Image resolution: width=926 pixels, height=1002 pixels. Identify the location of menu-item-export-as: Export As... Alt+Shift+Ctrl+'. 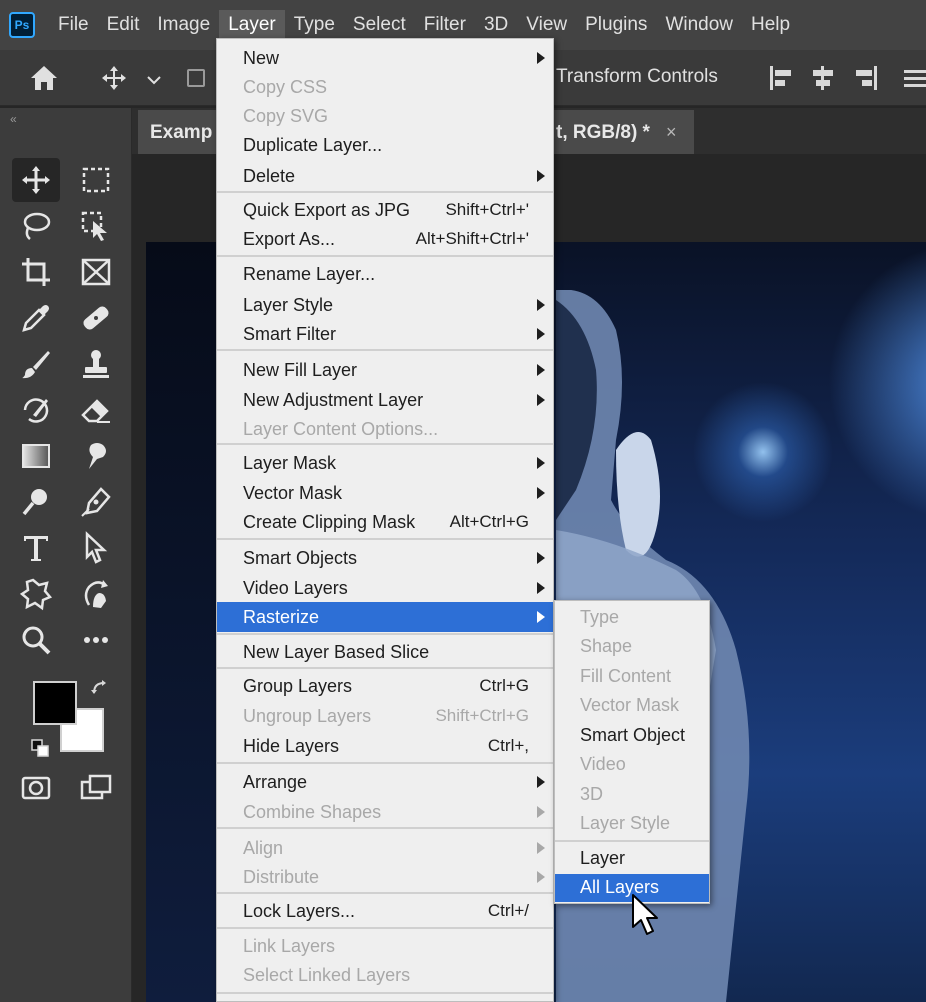
(385, 239).